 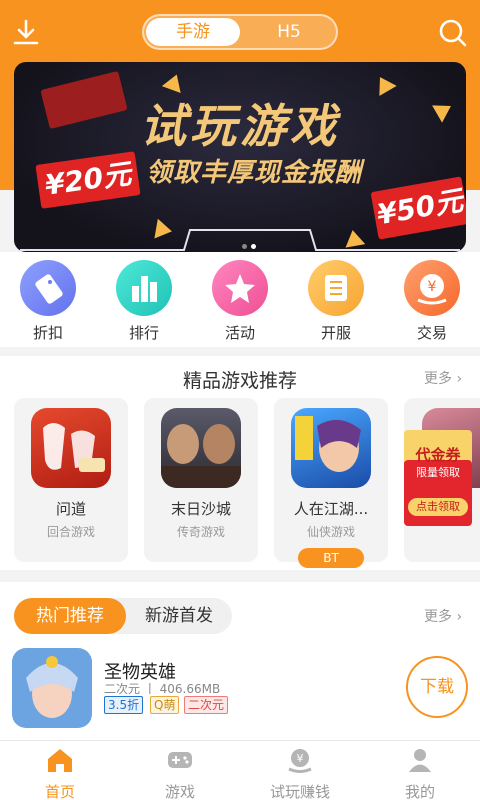 What do you see at coordinates (420, 773) in the screenshot?
I see `nav-mine: 我的` at bounding box center [420, 773].